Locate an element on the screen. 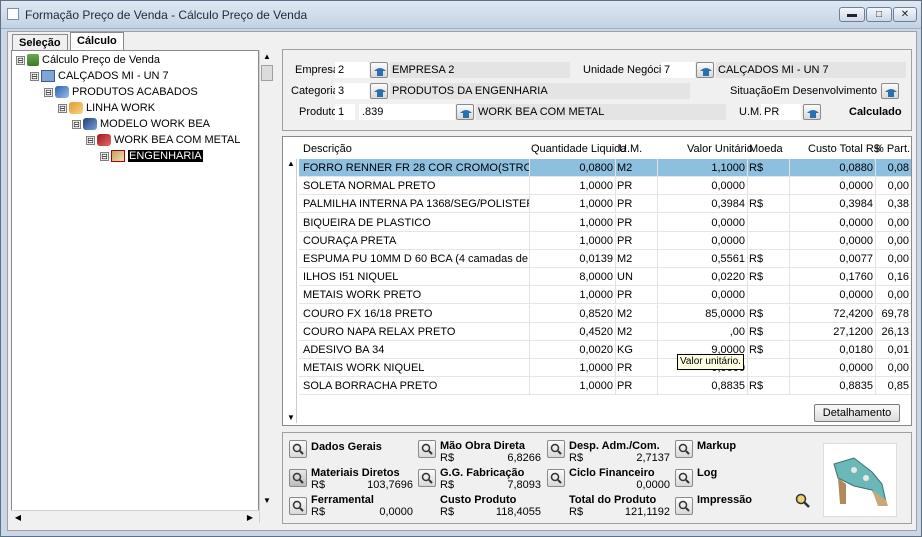 This screenshot has width=922, height=537. um-input: PR is located at coordinates (781, 112).